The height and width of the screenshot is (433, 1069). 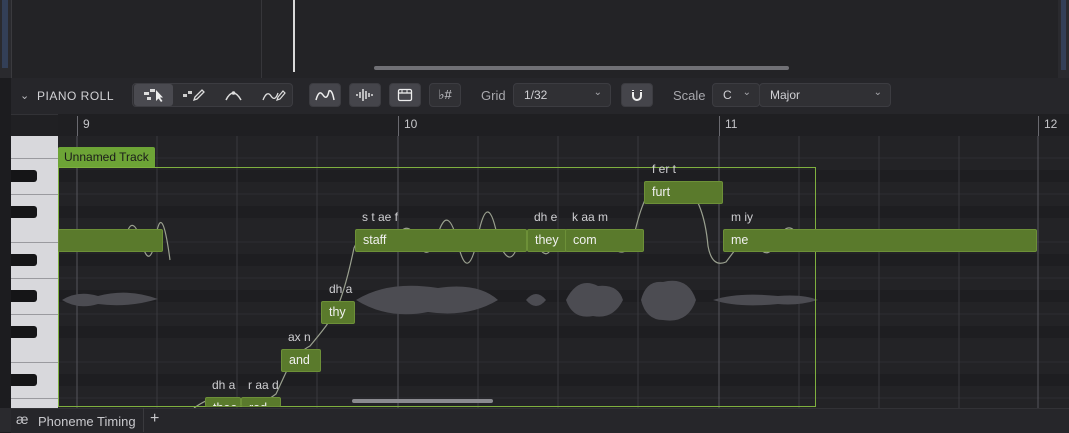 I want to click on grid-dropdown: 1/32 ⌄, so click(x=562, y=95).